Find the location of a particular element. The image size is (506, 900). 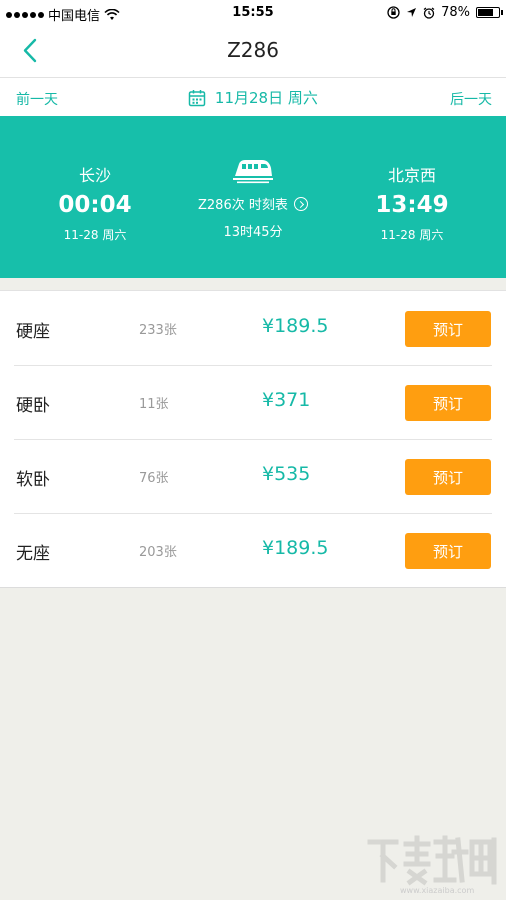

watermark-logo-icon is located at coordinates (432, 860).